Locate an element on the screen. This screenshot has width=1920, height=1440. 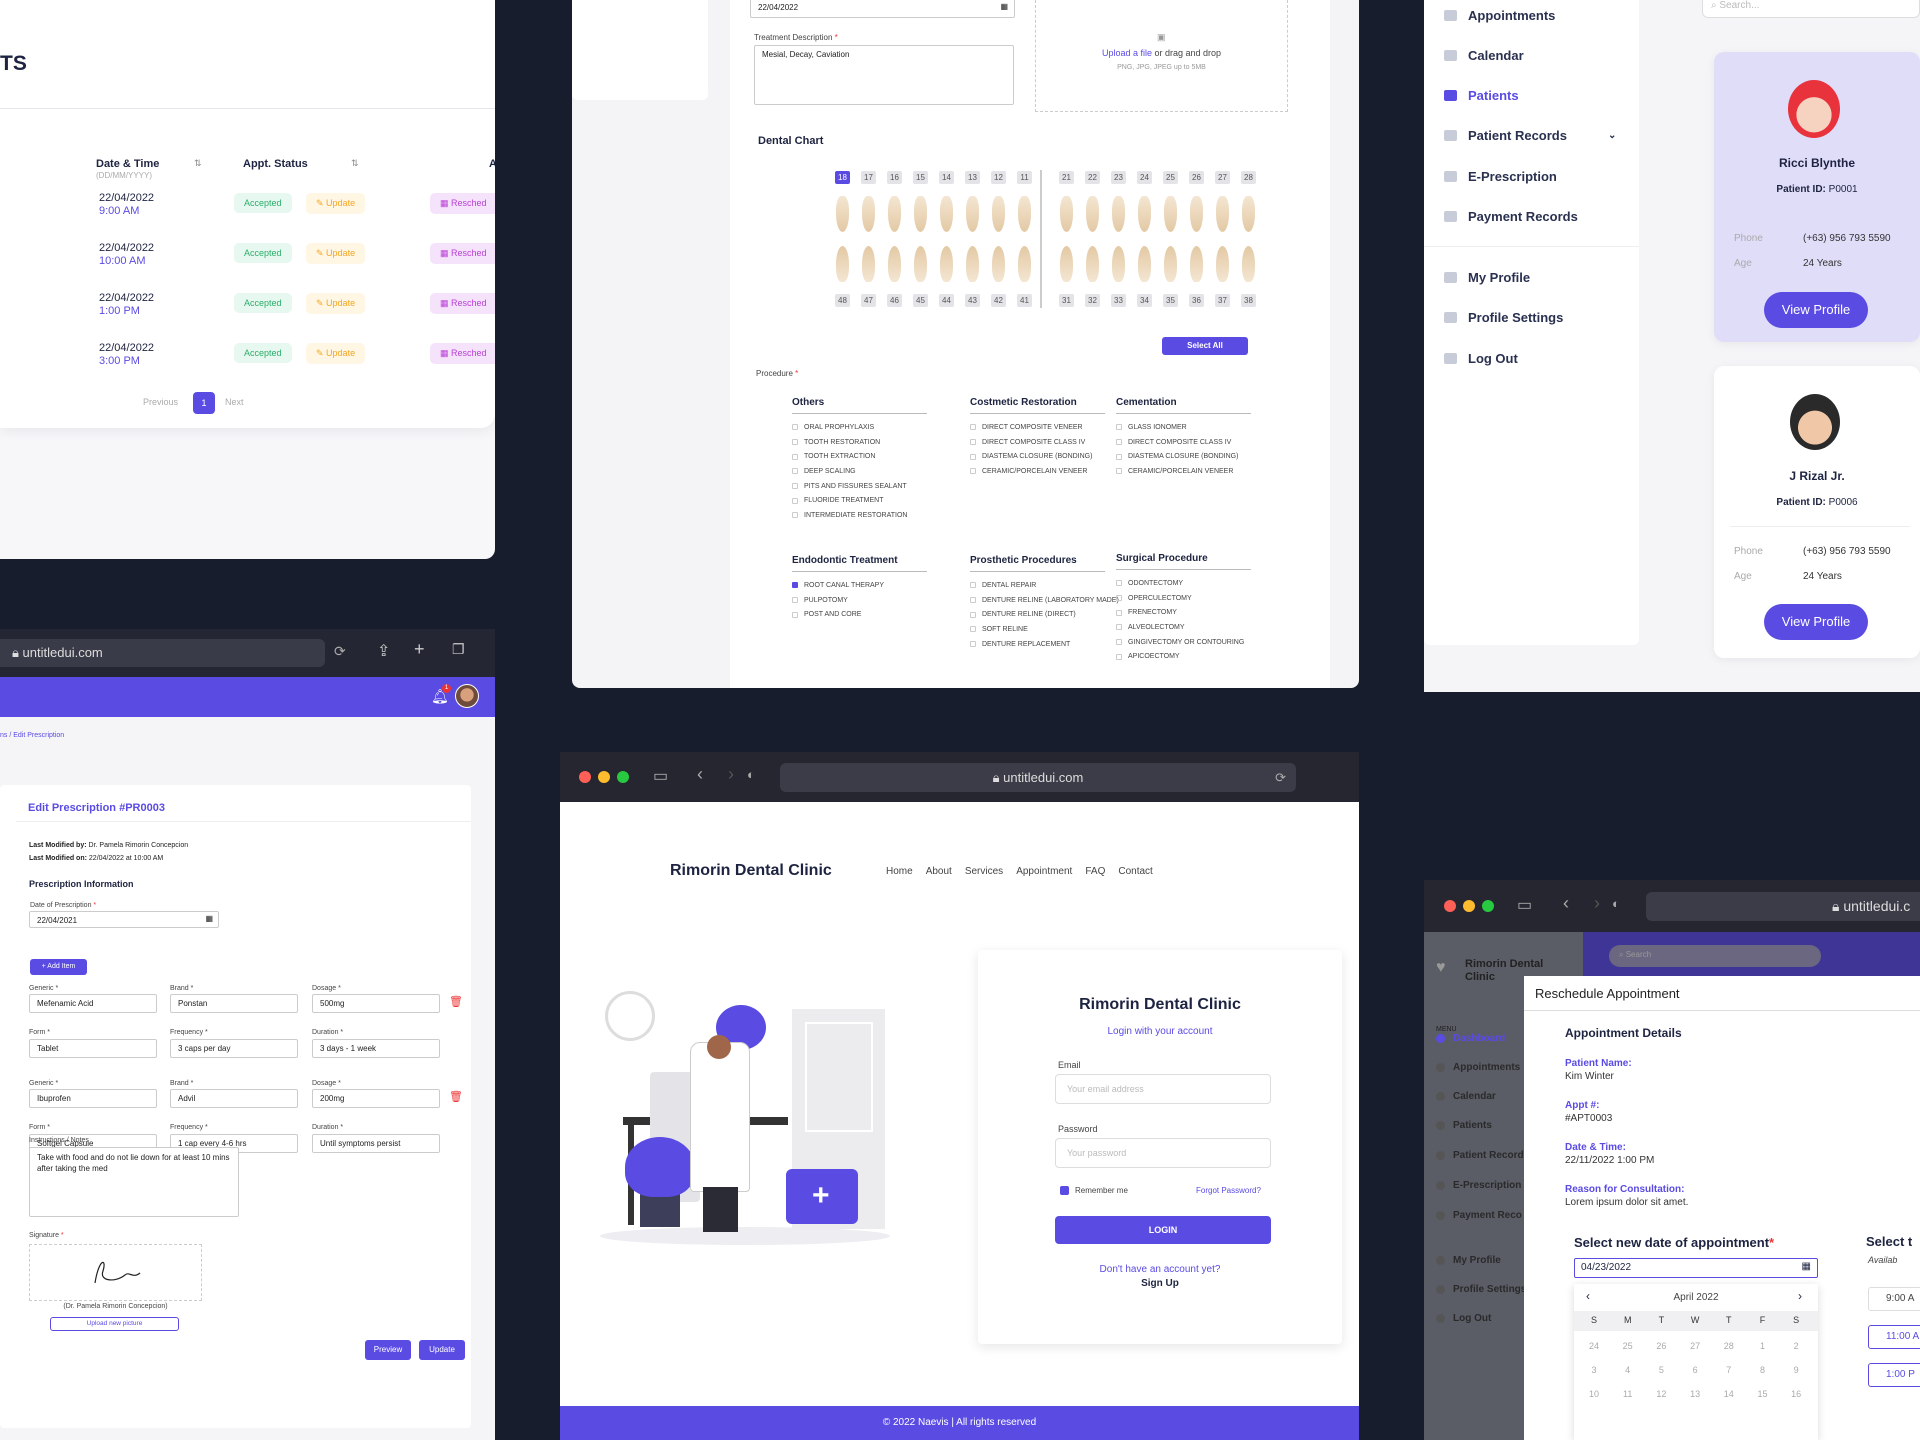
sidebar-item-patient-record: Patient Record is located at coordinates (1480, 1155).